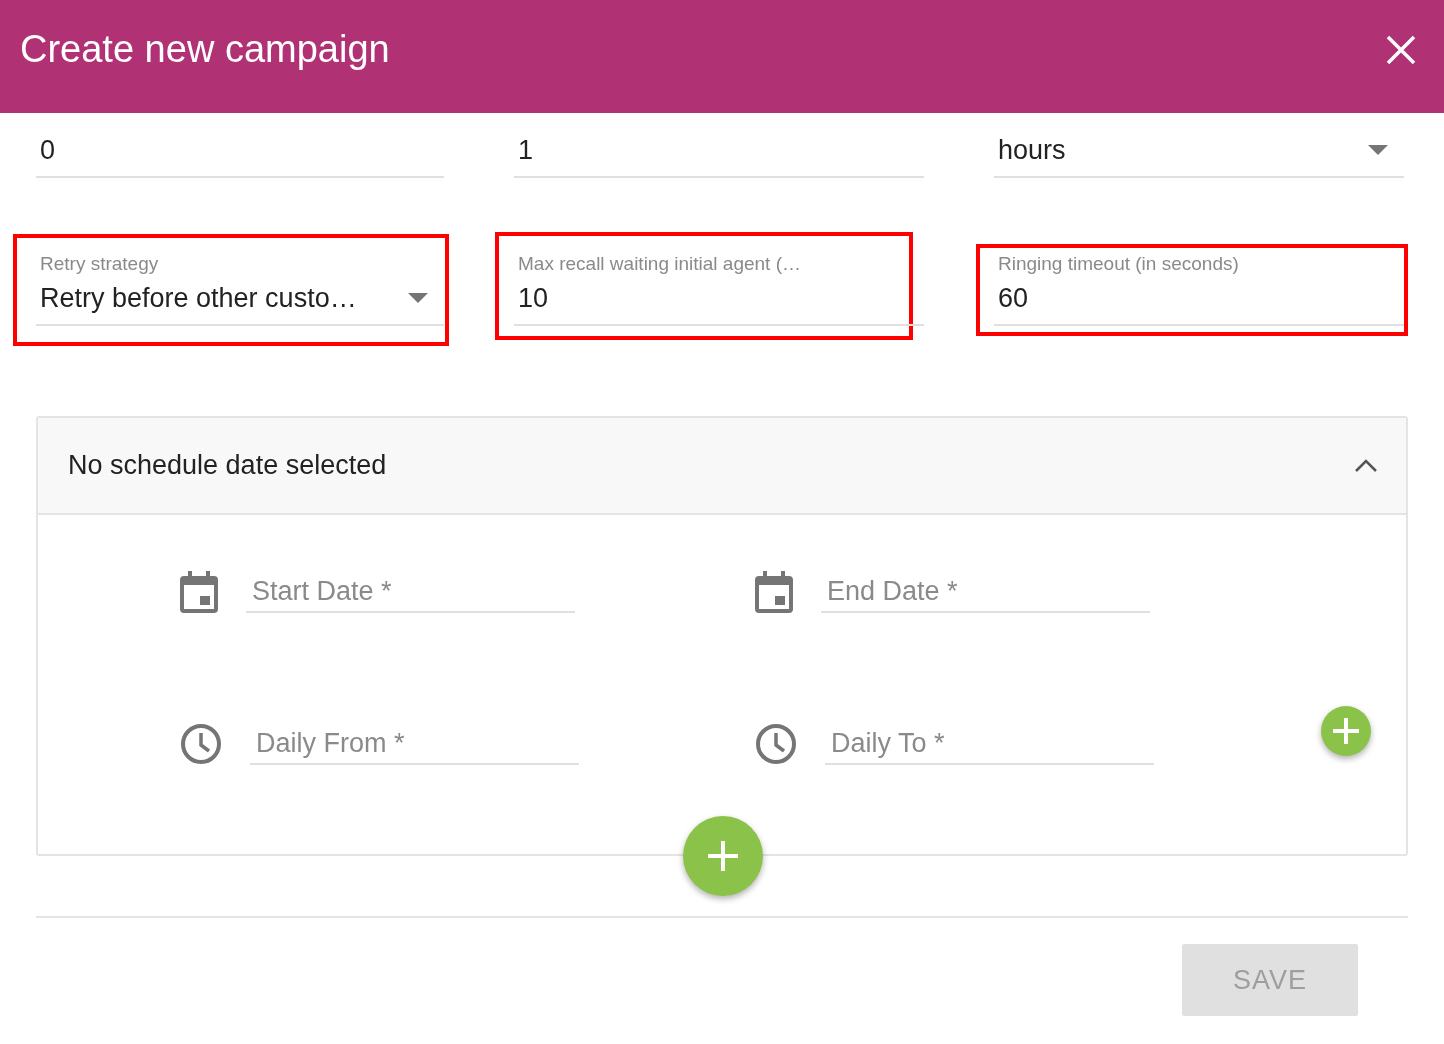 Image resolution: width=1444 pixels, height=1044 pixels. I want to click on select-field: hours, so click(1199, 154).